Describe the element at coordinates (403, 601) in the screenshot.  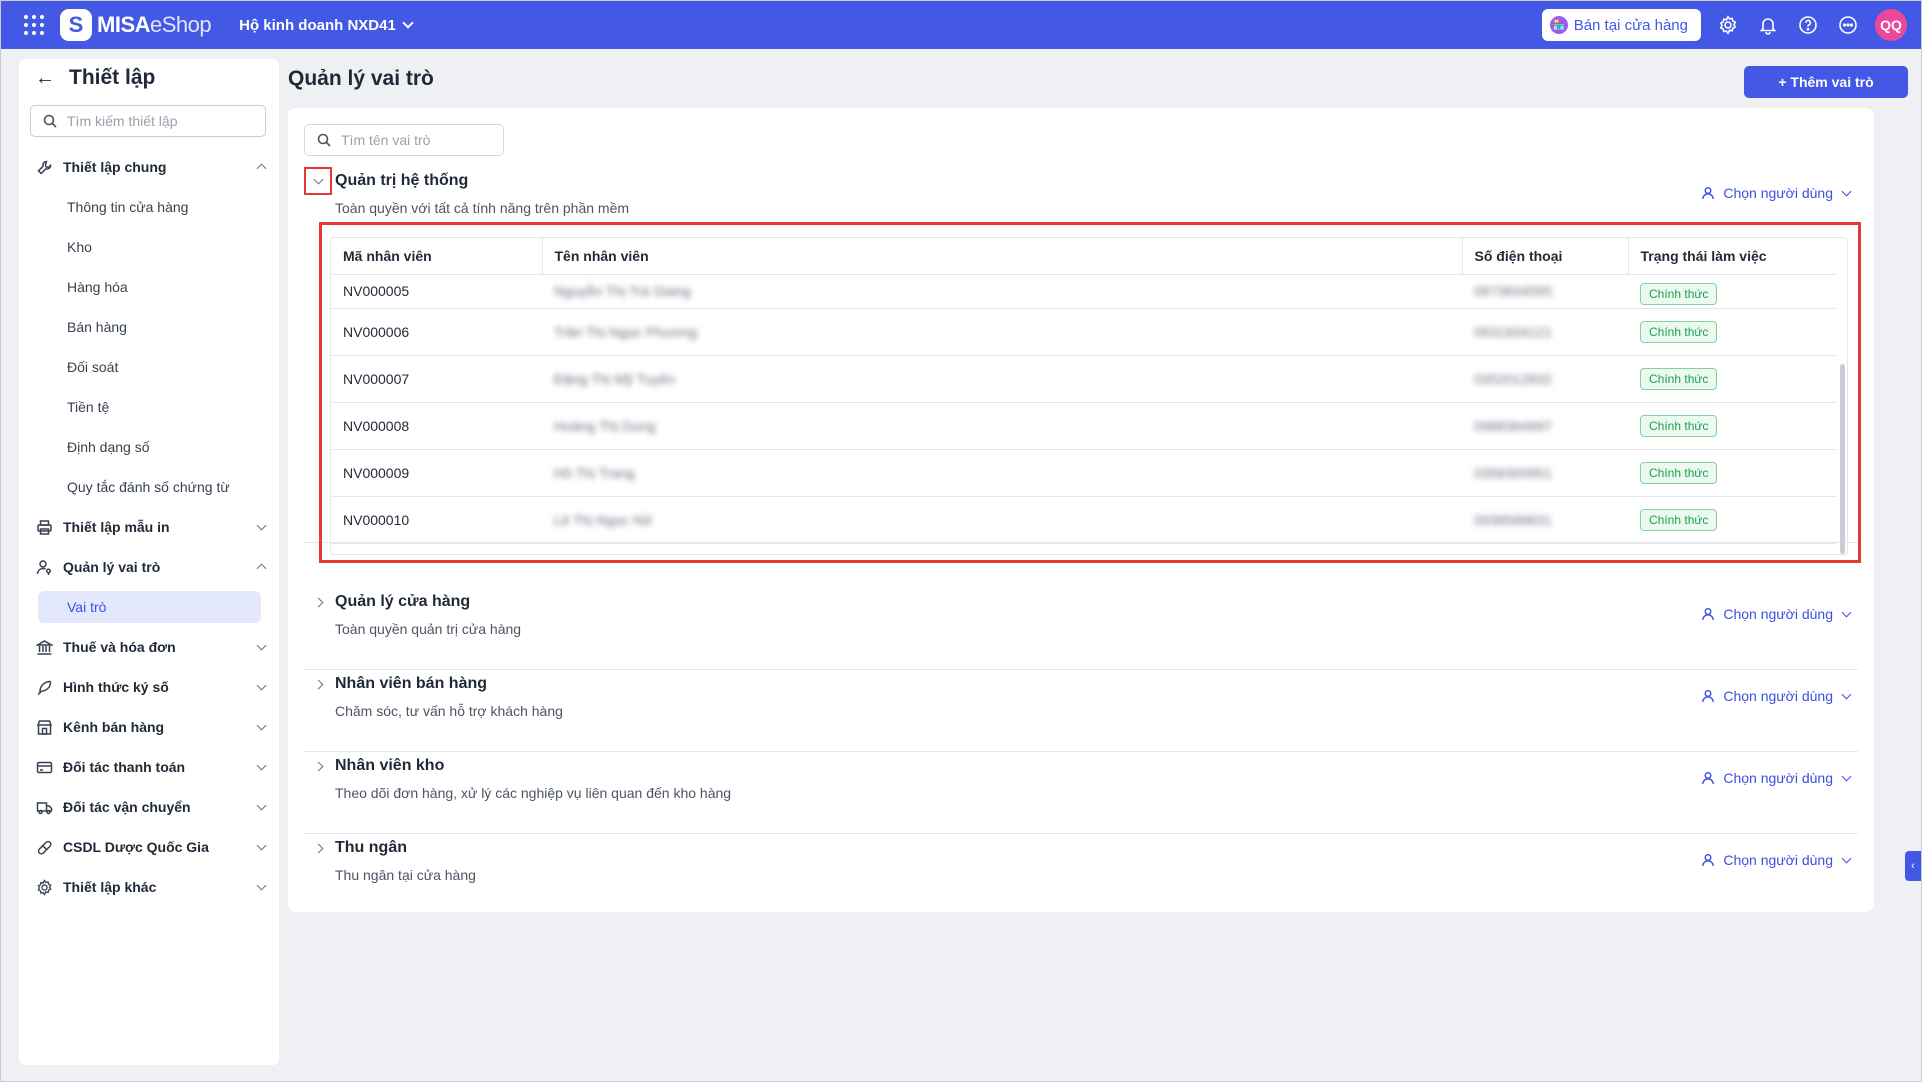
I see `role-name: Quản lý cửa hàng` at that location.